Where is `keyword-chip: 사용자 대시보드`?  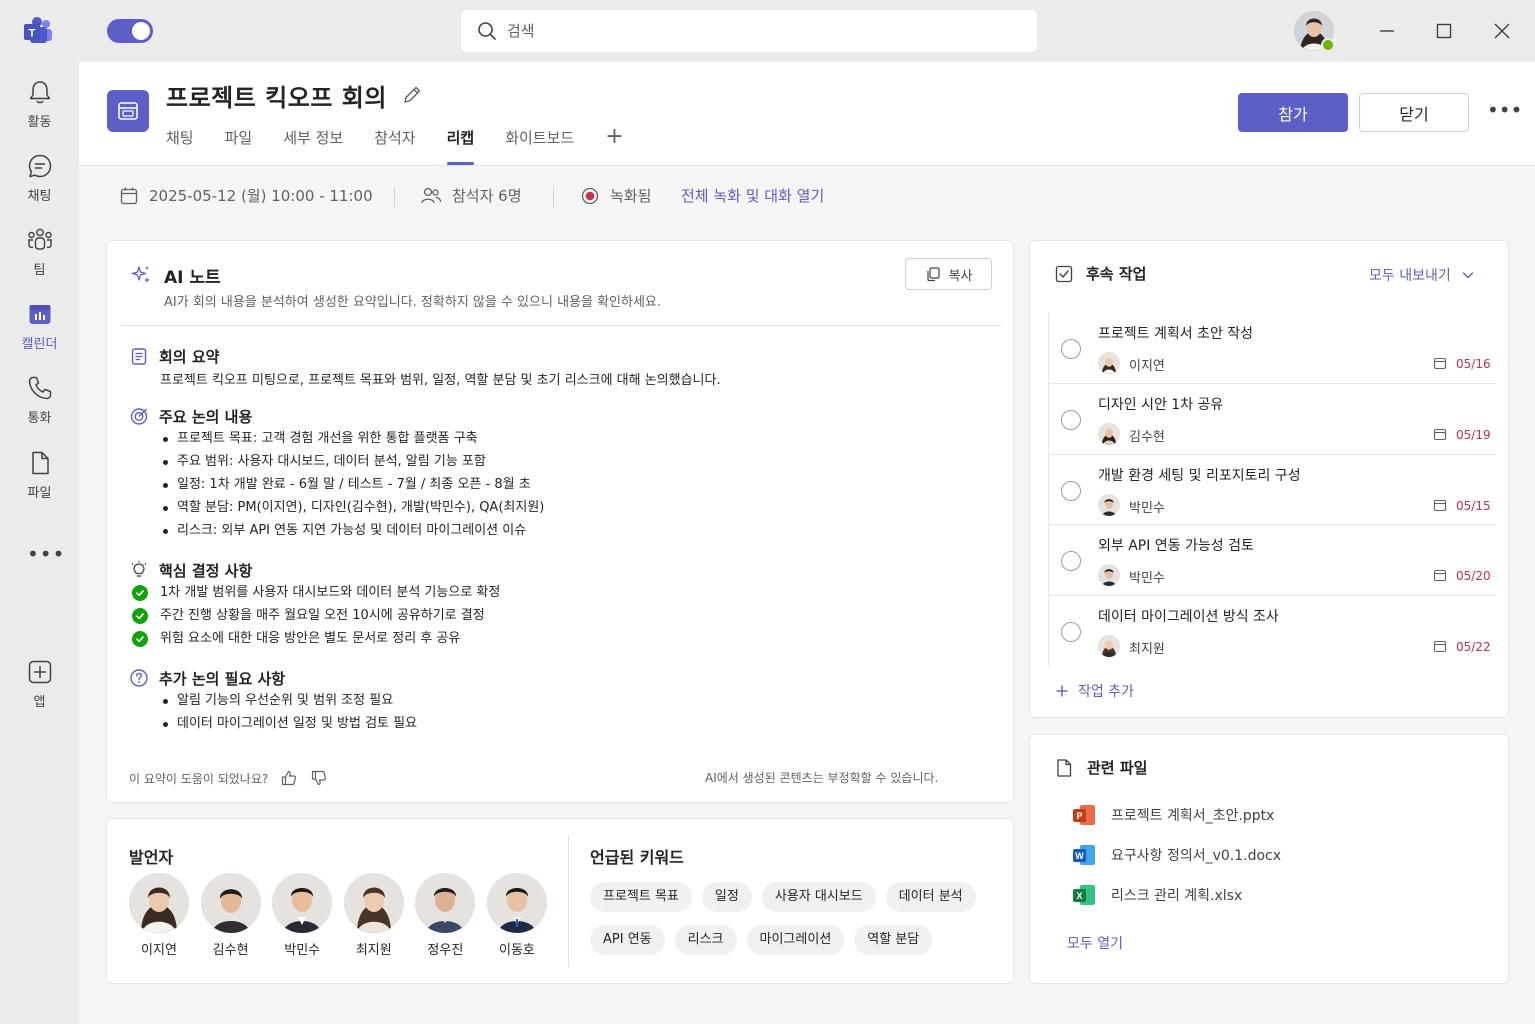
keyword-chip: 사용자 대시보드 is located at coordinates (818, 897).